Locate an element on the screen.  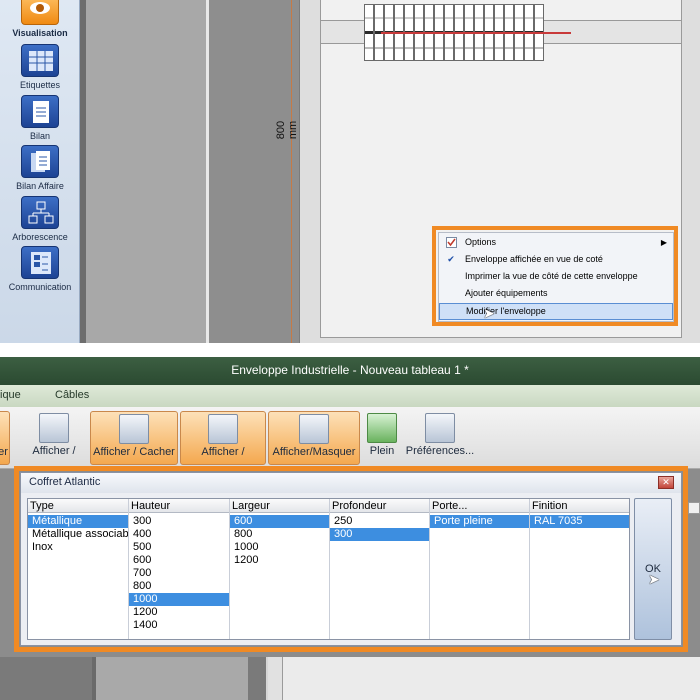
column-type: Type Métallique Métallique associable Inox is located at coordinates (78, 569).